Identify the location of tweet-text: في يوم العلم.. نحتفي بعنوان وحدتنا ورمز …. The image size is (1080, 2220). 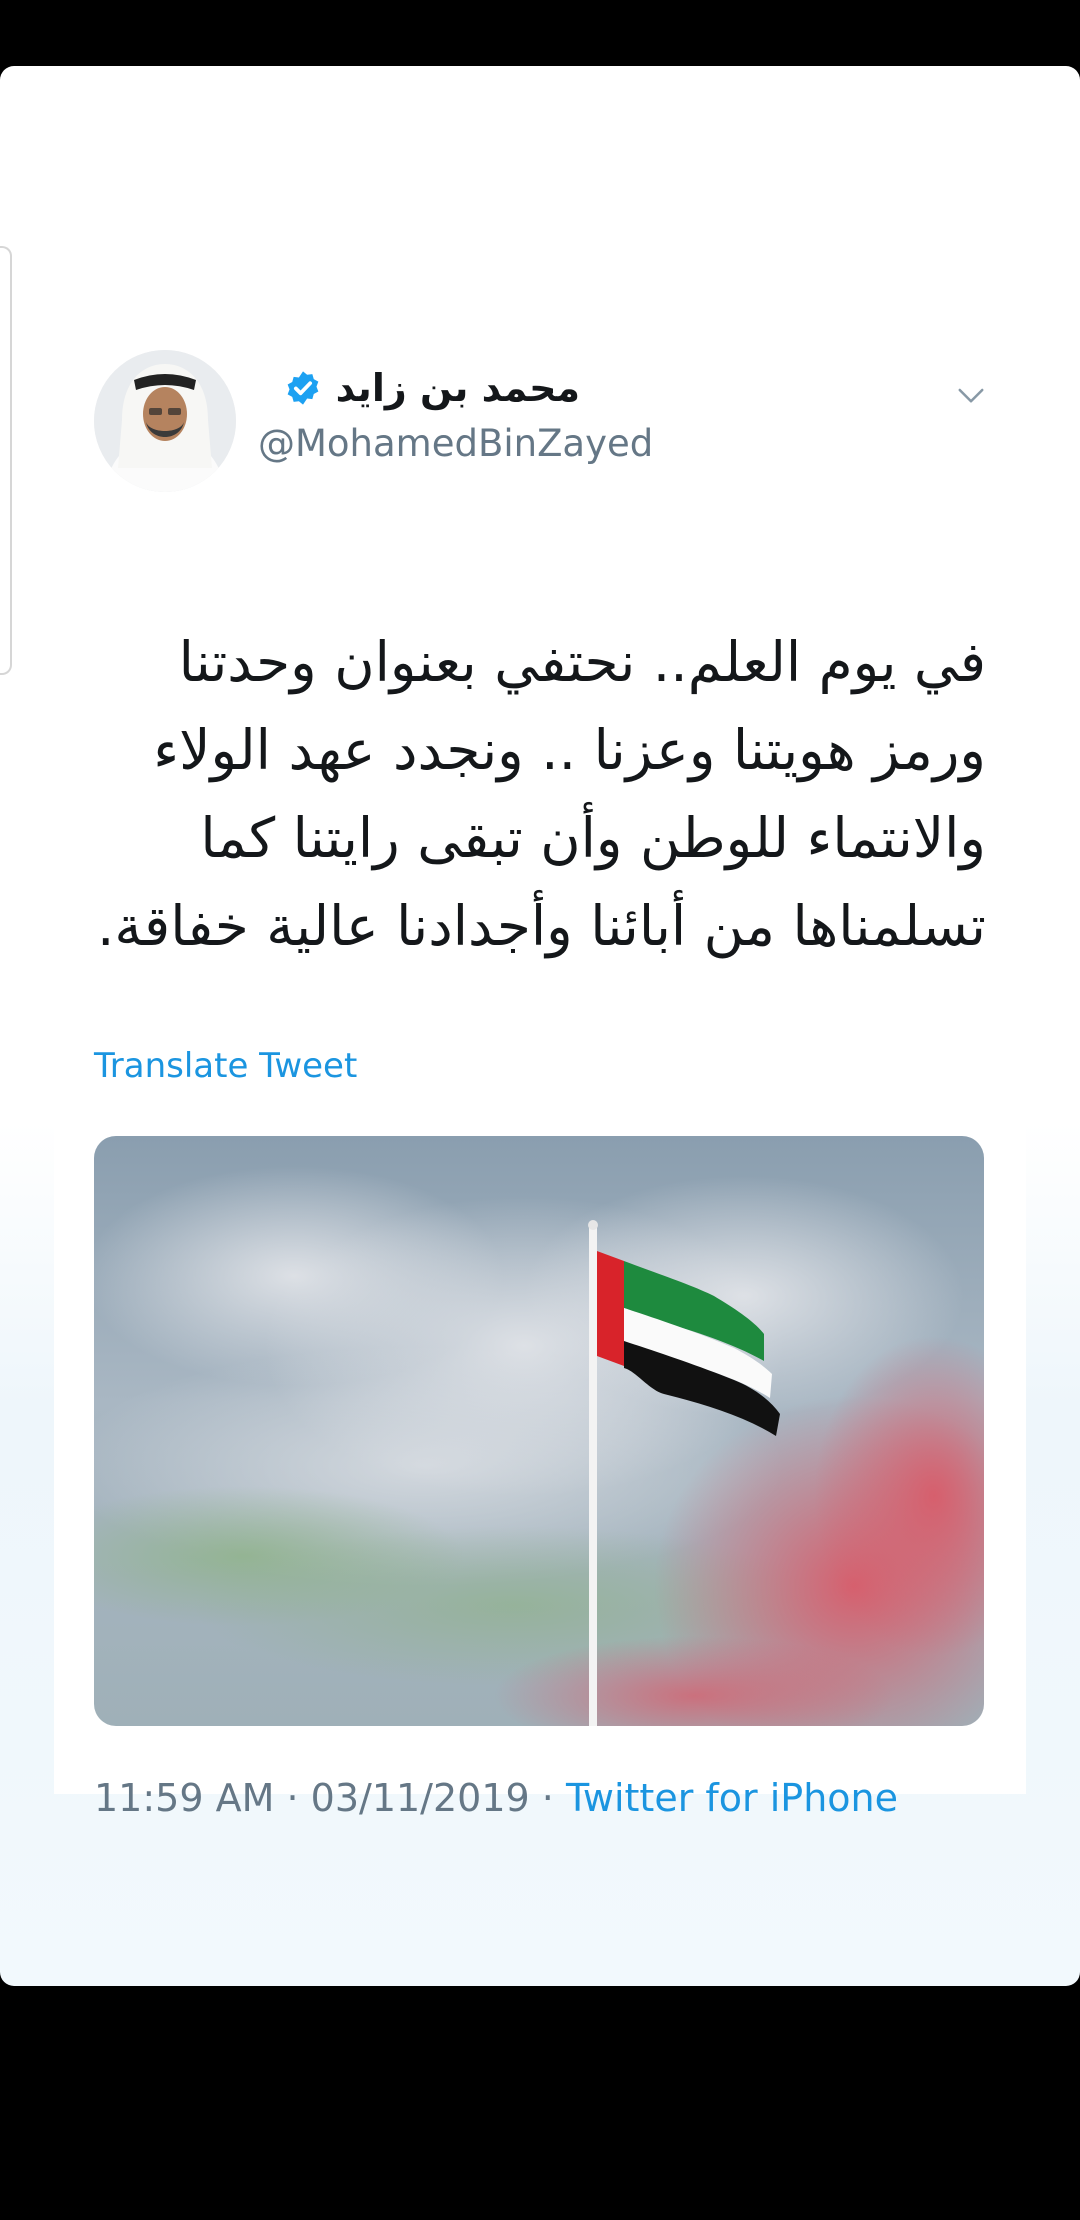
(541, 794).